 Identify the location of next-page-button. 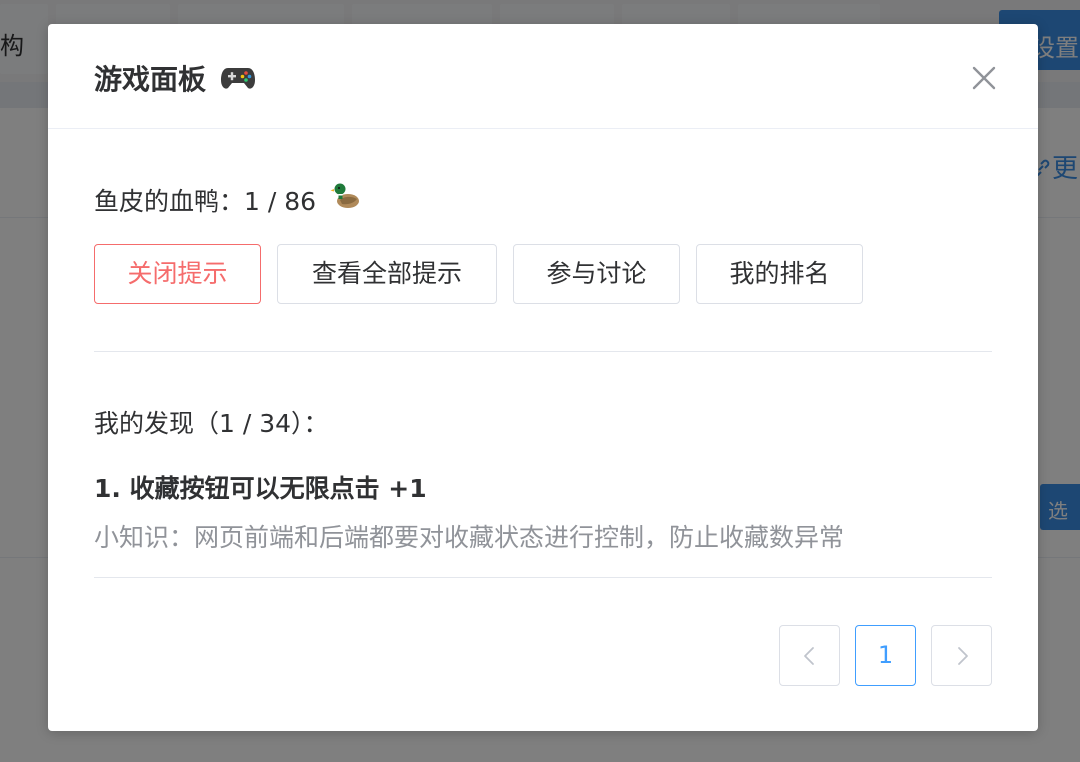
(961, 655).